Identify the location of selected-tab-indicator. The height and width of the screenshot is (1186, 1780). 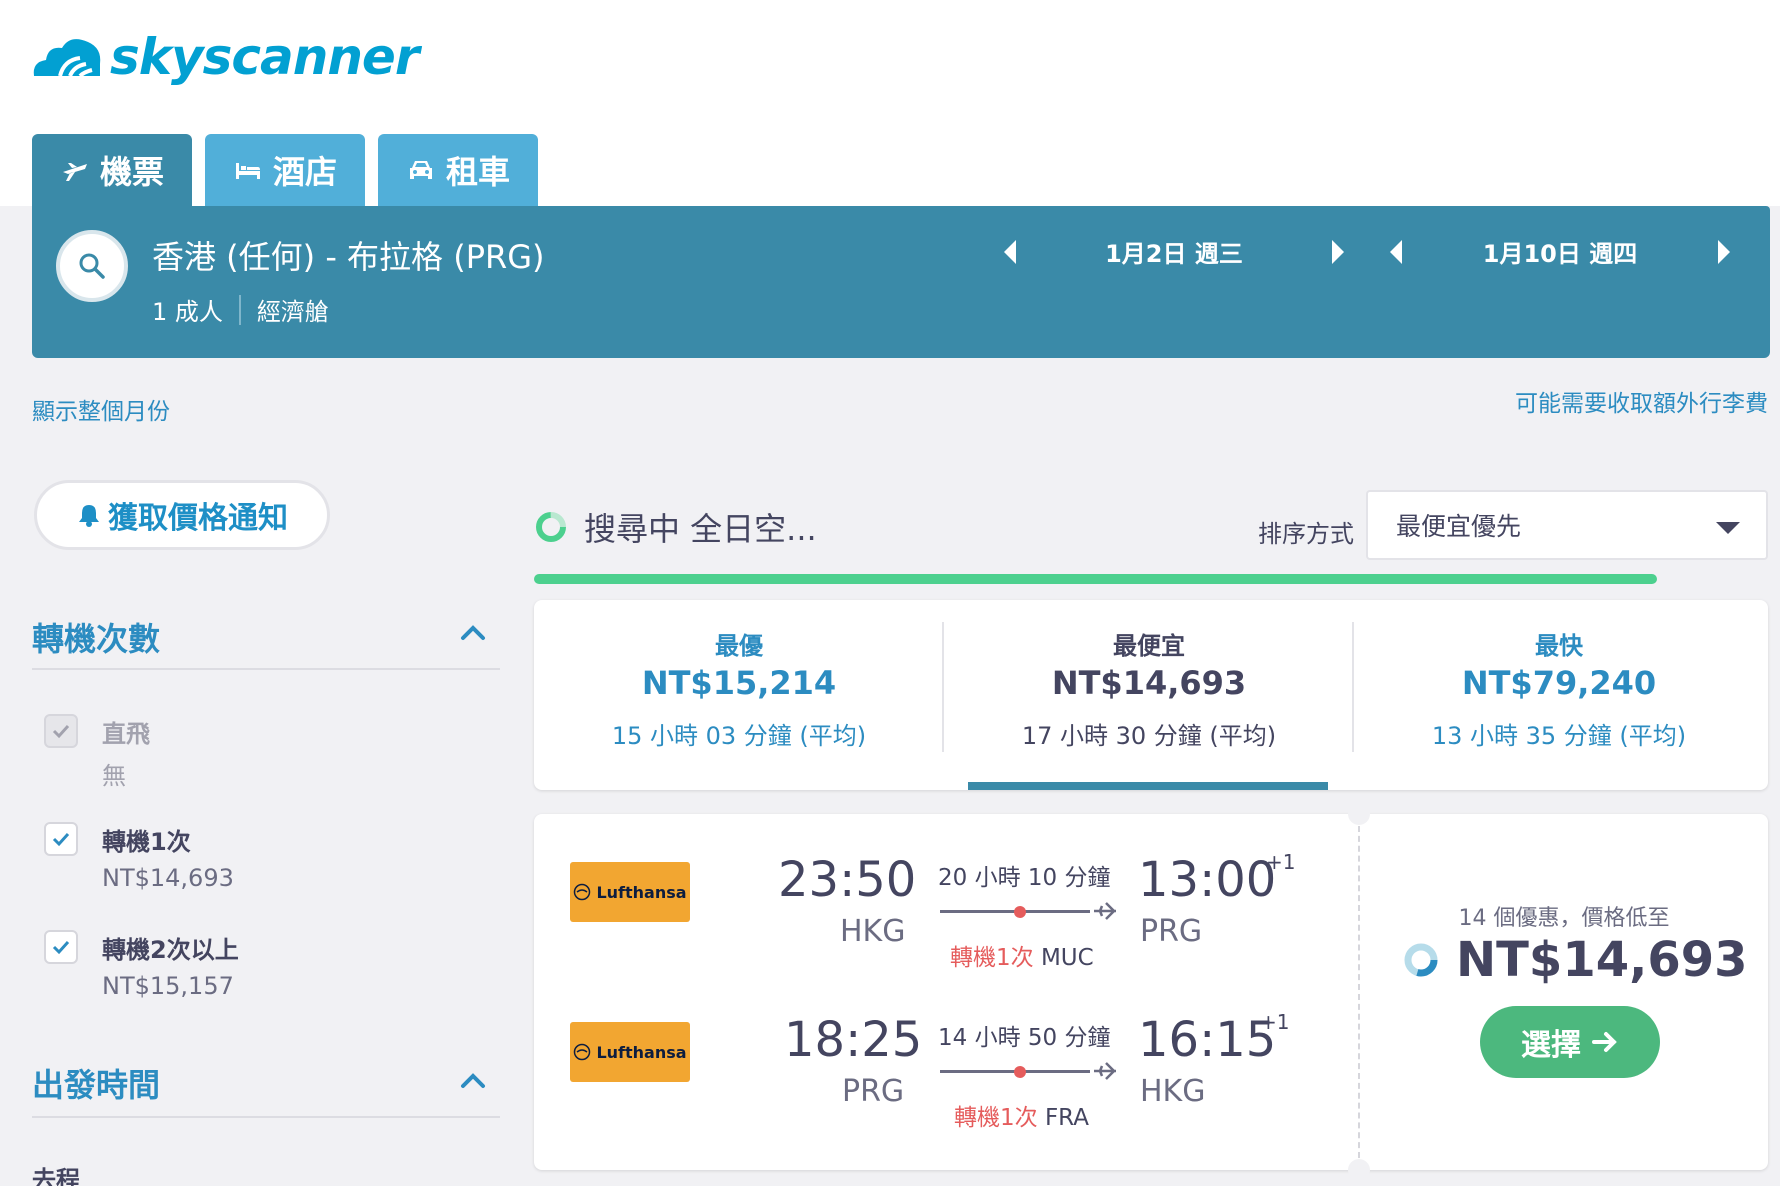
(1148, 786).